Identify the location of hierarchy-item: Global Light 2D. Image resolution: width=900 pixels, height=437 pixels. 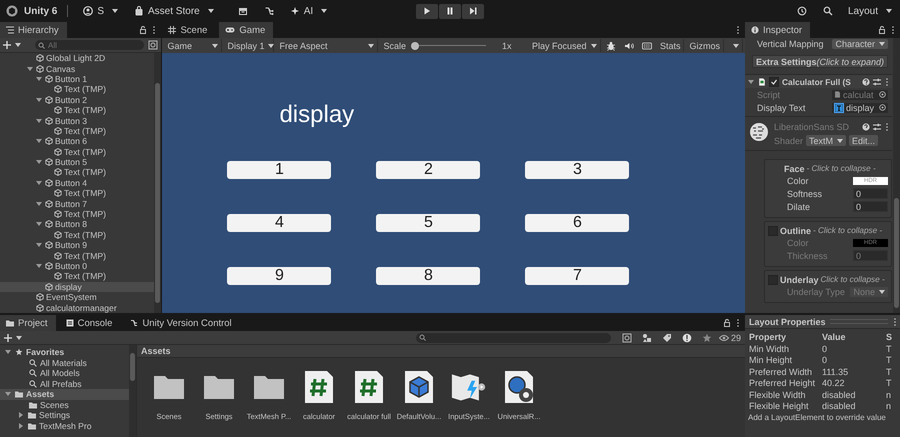
(77, 58).